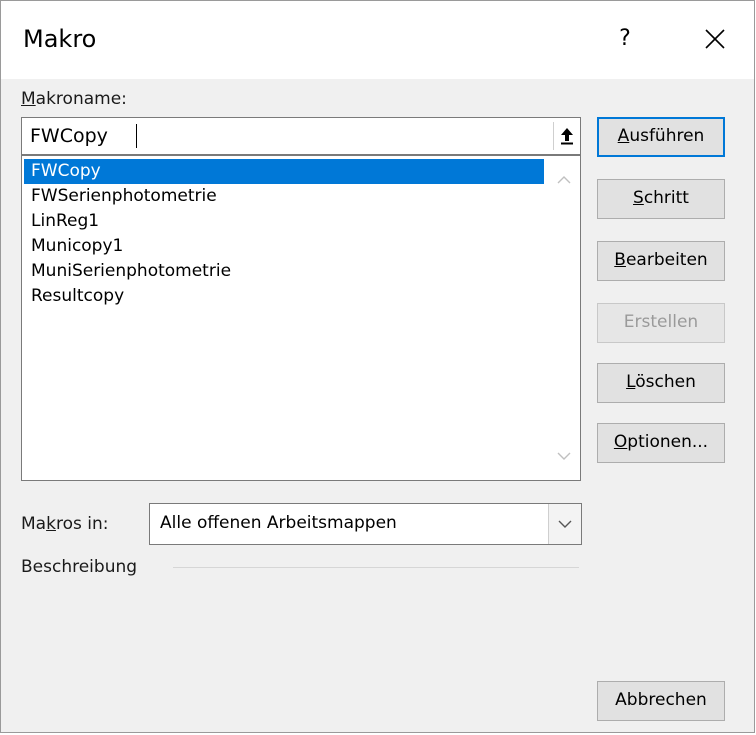 Image resolution: width=756 pixels, height=735 pixels. I want to click on button-label: öschen, so click(665, 382).